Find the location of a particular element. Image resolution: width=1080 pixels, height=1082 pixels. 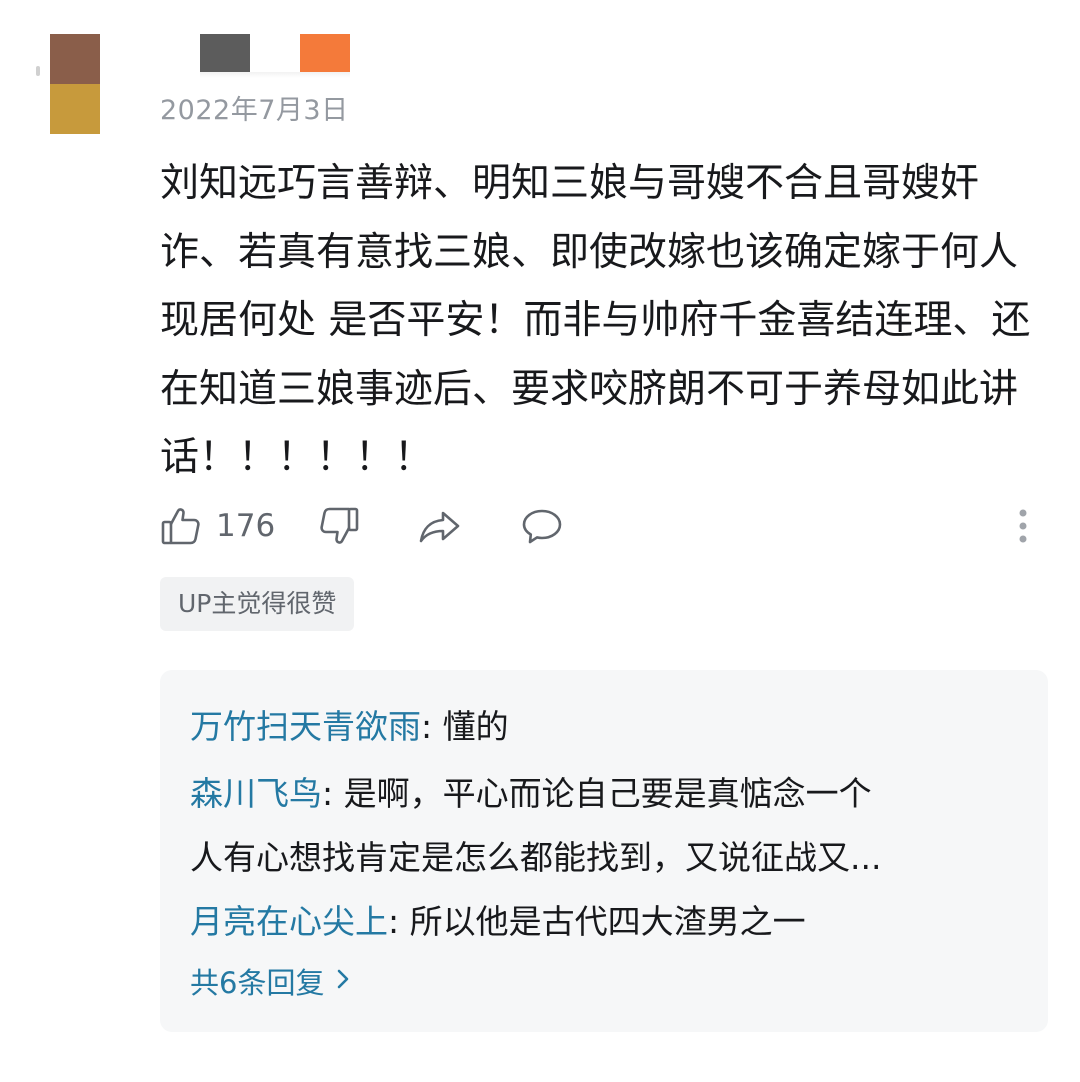

reply-icon is located at coordinates (542, 526).